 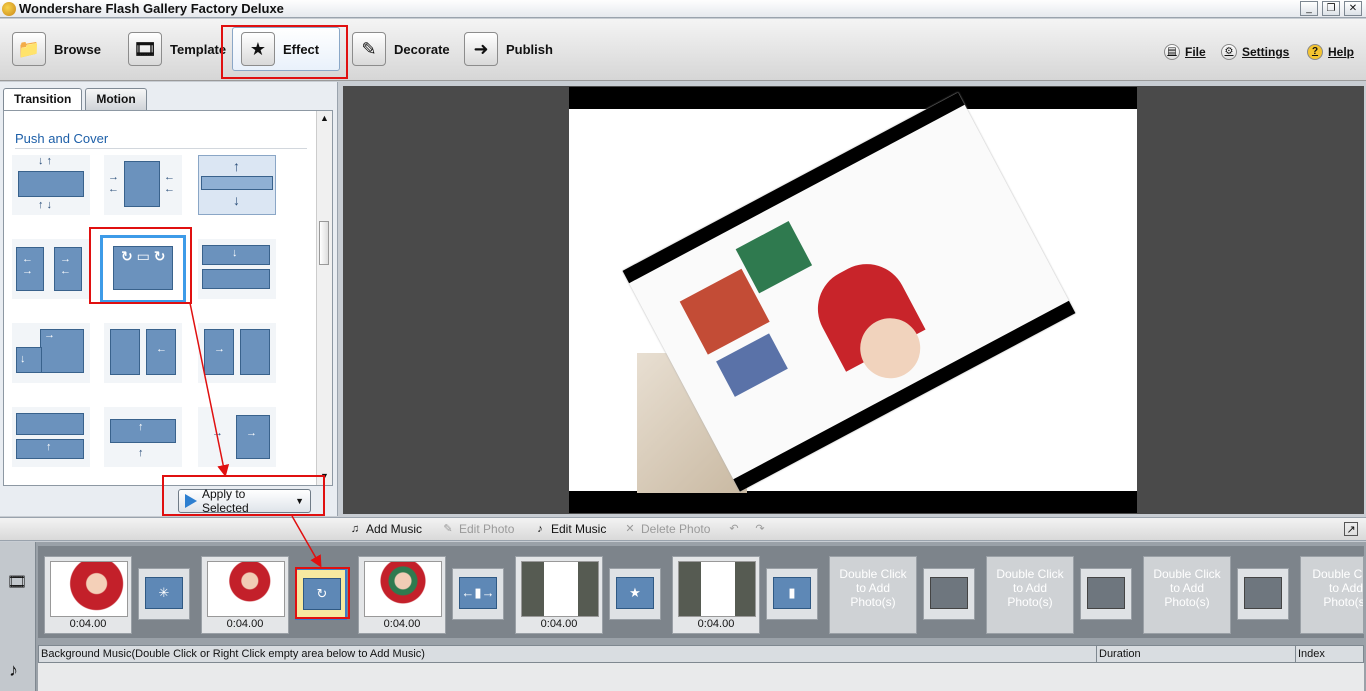 I want to click on settings-menu: ⚙ Settings, so click(x=1255, y=52).